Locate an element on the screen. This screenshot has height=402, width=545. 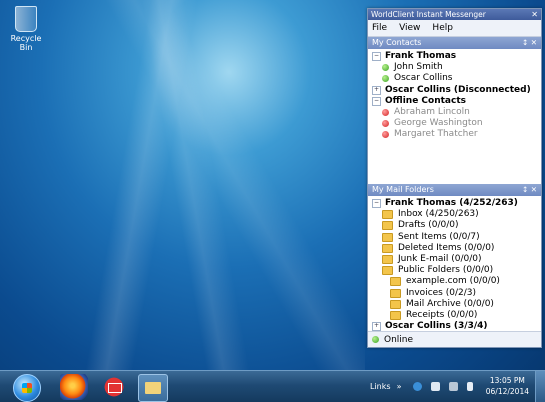
contact-item: John Smith is located at coordinates (454, 67).